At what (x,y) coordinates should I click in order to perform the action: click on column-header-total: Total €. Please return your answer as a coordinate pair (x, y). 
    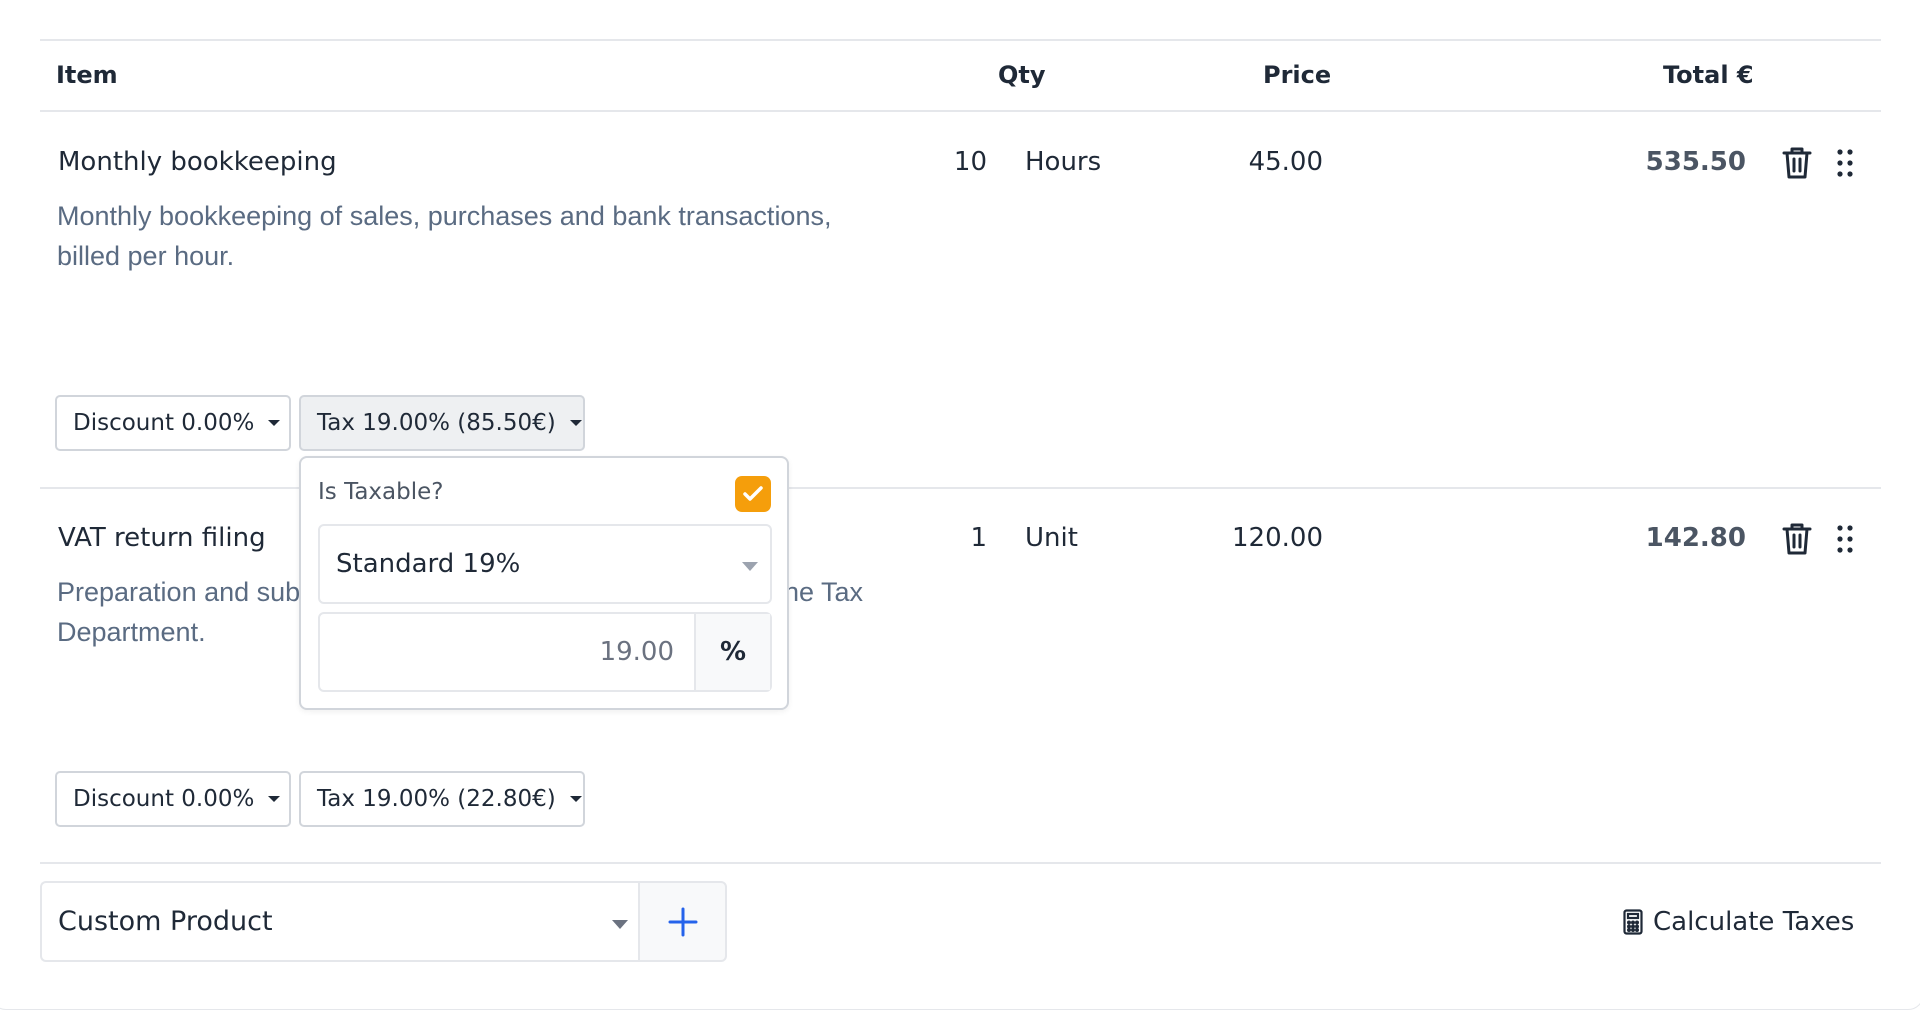
    Looking at the image, I should click on (1708, 75).